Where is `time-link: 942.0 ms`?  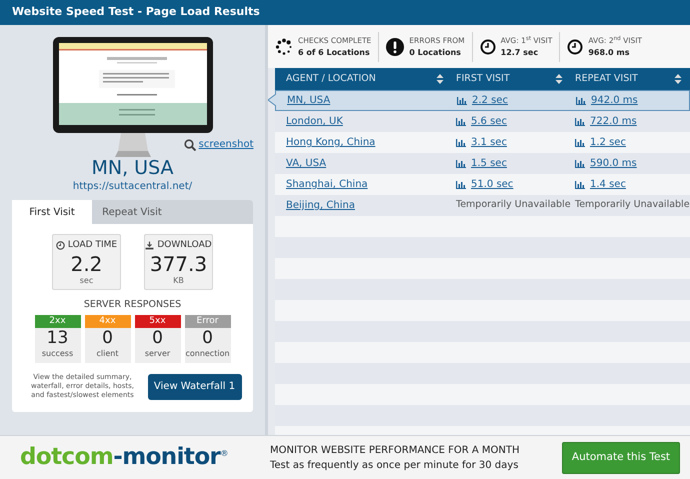
time-link: 942.0 ms is located at coordinates (614, 100).